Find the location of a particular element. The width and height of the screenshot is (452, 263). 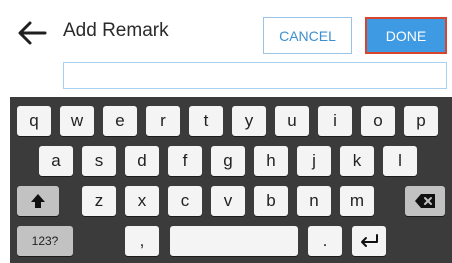

key-r: r is located at coordinates (163, 121).